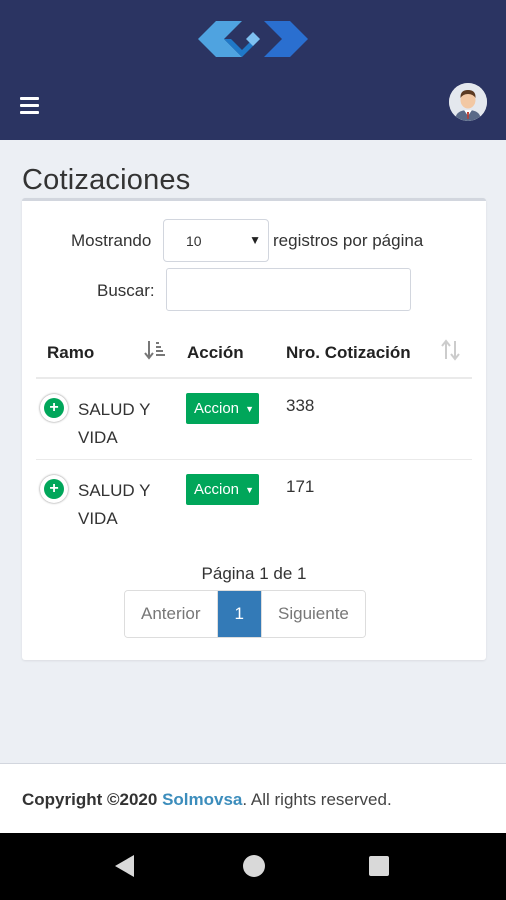 This screenshot has width=506, height=900. Describe the element at coordinates (106, 180) in the screenshot. I see `page-title: Cotizaciones` at that location.